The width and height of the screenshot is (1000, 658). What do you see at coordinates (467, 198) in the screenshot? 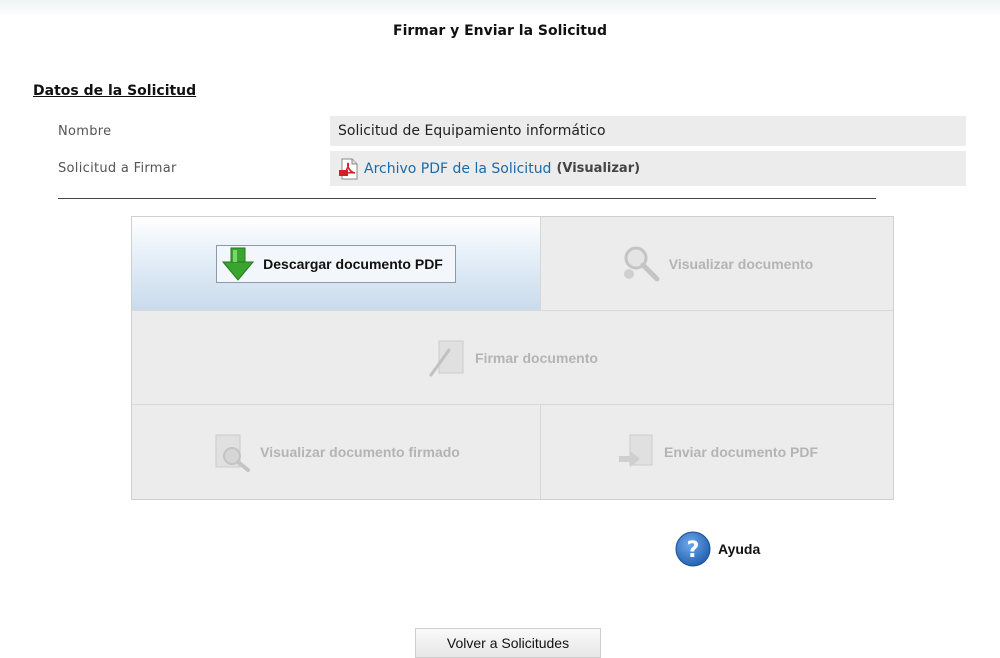
I see `divider` at bounding box center [467, 198].